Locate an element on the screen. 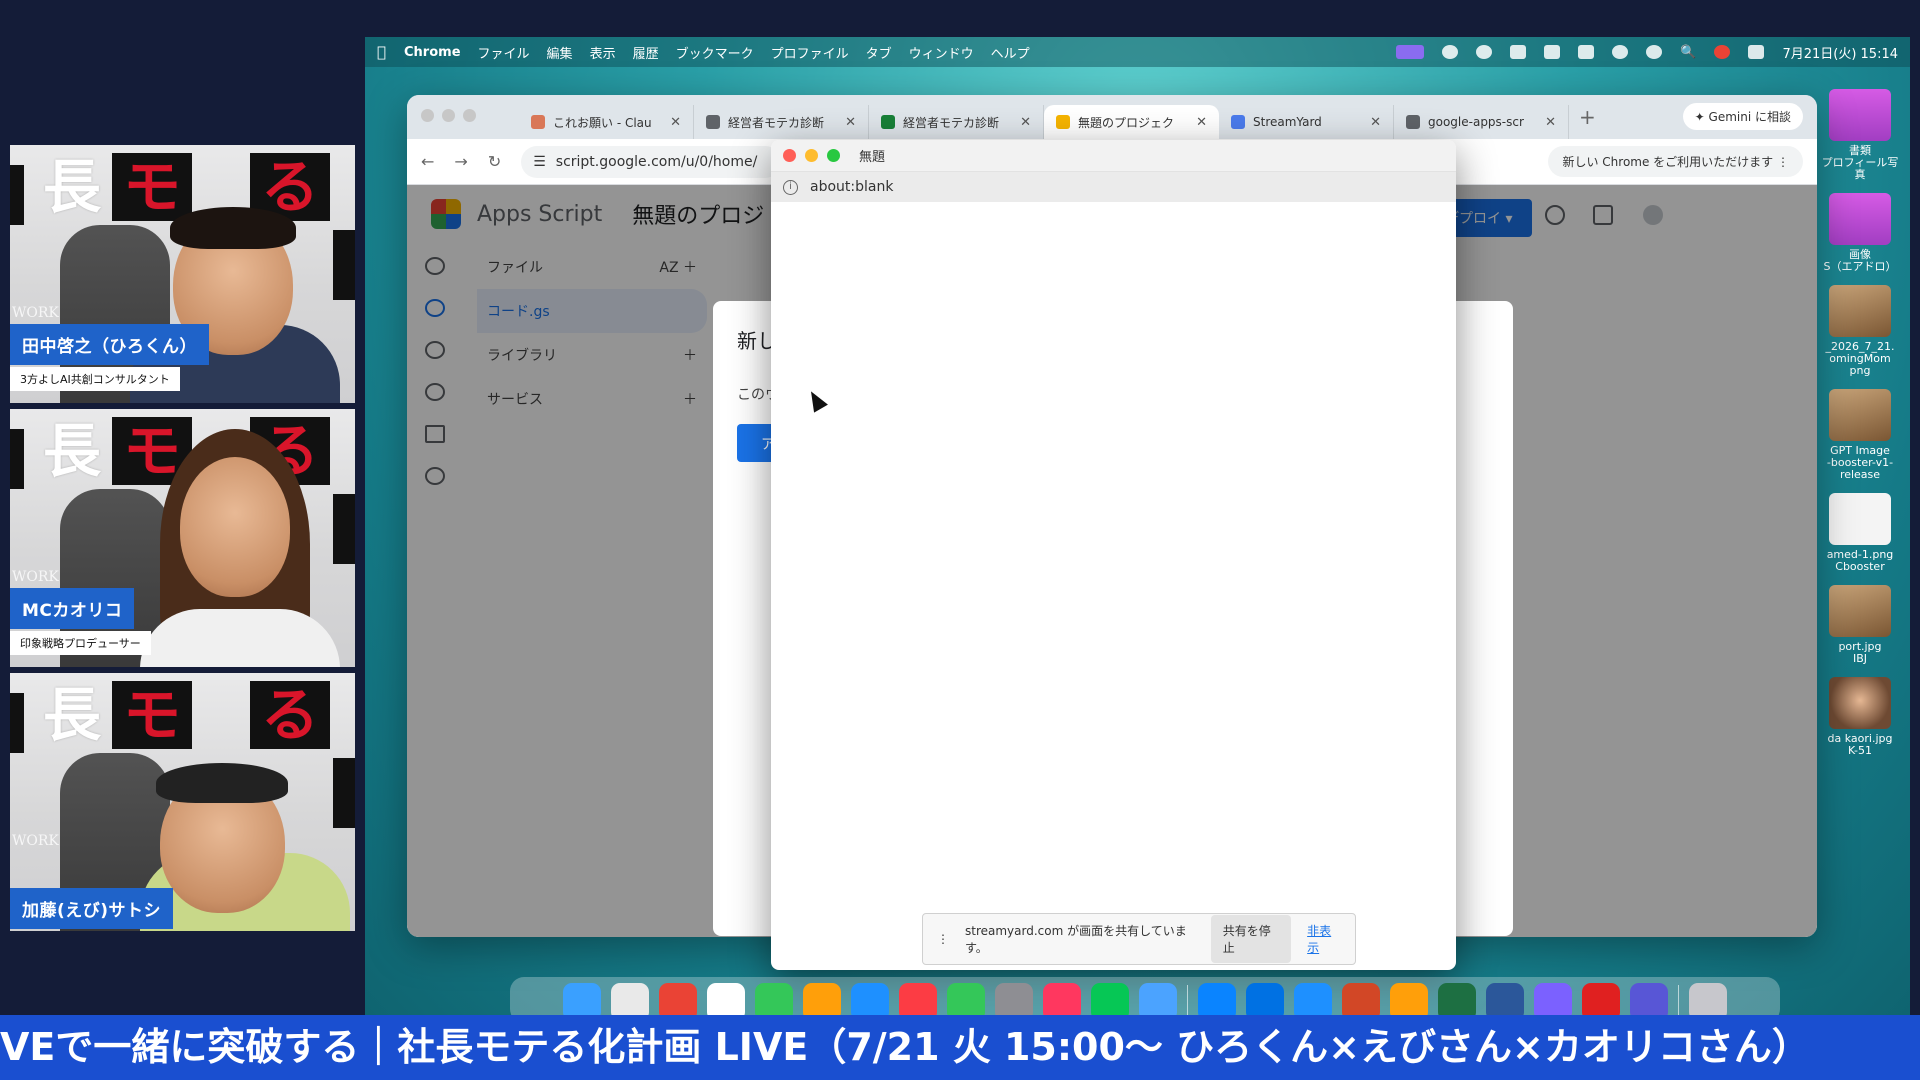 This screenshot has height=1080, width=1920. popup-titlebar: 無題 is located at coordinates (1113, 156).